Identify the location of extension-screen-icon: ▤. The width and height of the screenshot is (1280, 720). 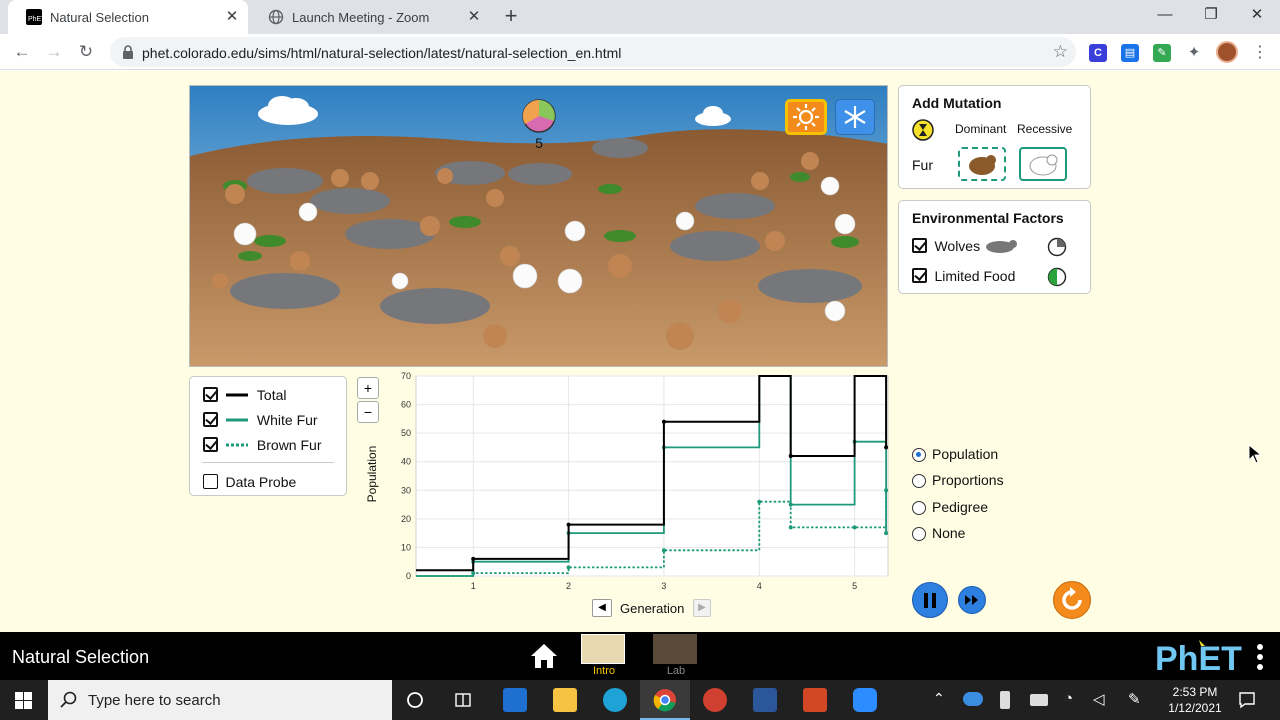
(1130, 53).